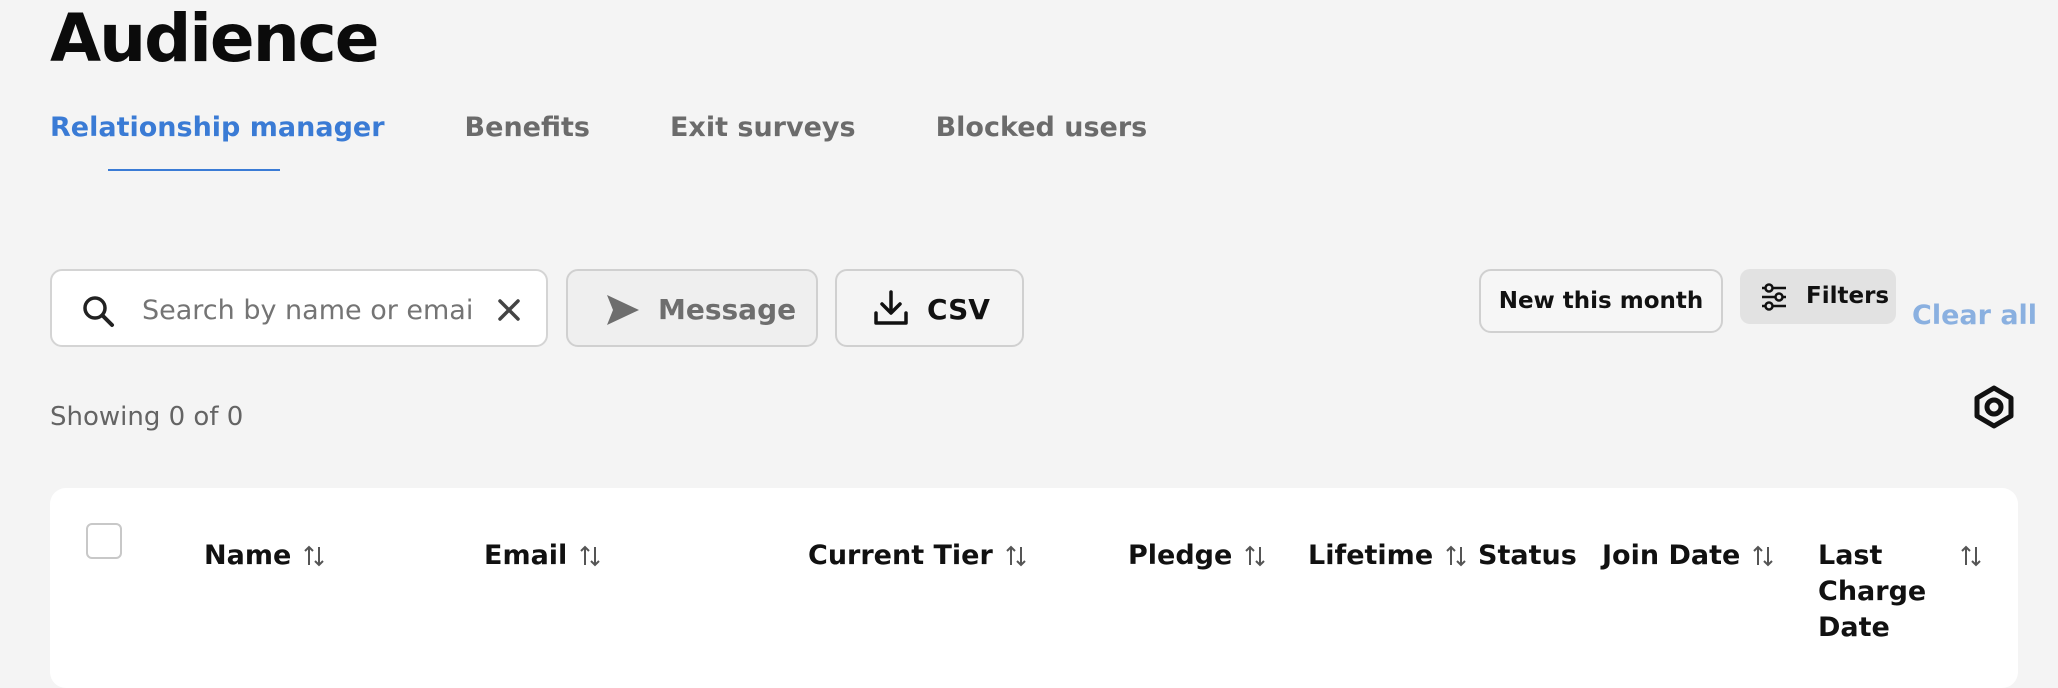 The height and width of the screenshot is (688, 2058). What do you see at coordinates (727, 309) in the screenshot?
I see `message-button-label: Message` at bounding box center [727, 309].